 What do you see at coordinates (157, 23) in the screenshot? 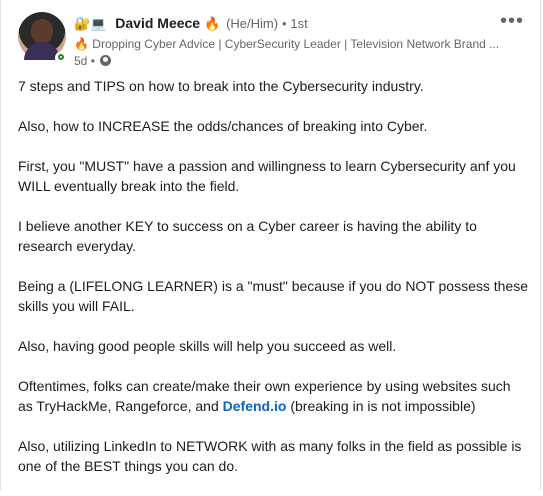
I see `author-name: David Meece` at bounding box center [157, 23].